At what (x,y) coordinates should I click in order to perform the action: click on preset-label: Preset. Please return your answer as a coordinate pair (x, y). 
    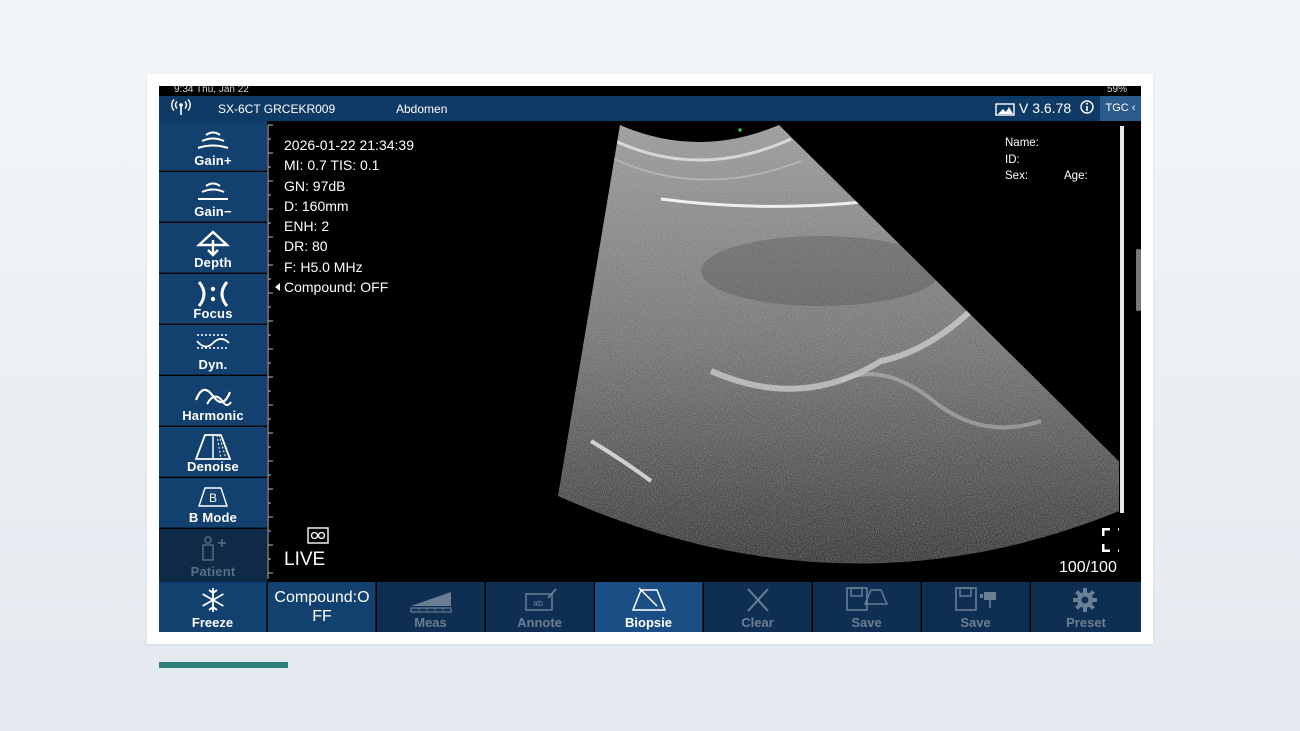
    Looking at the image, I should click on (1086, 622).